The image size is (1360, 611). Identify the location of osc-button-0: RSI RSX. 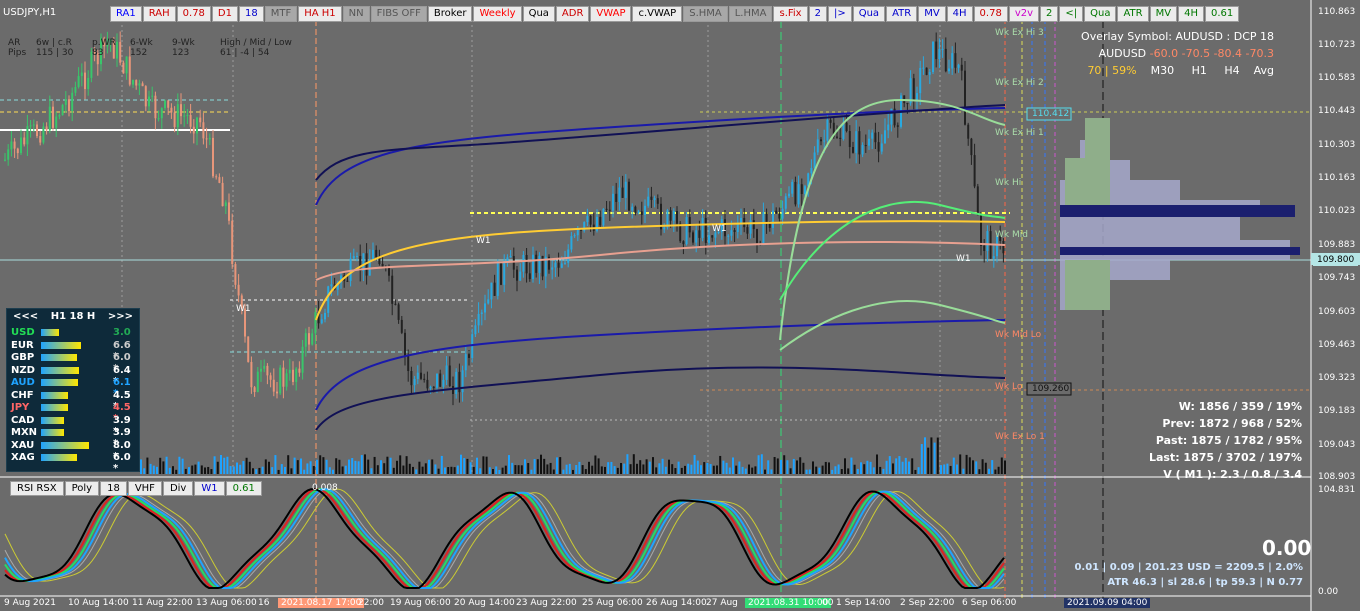
(37, 488).